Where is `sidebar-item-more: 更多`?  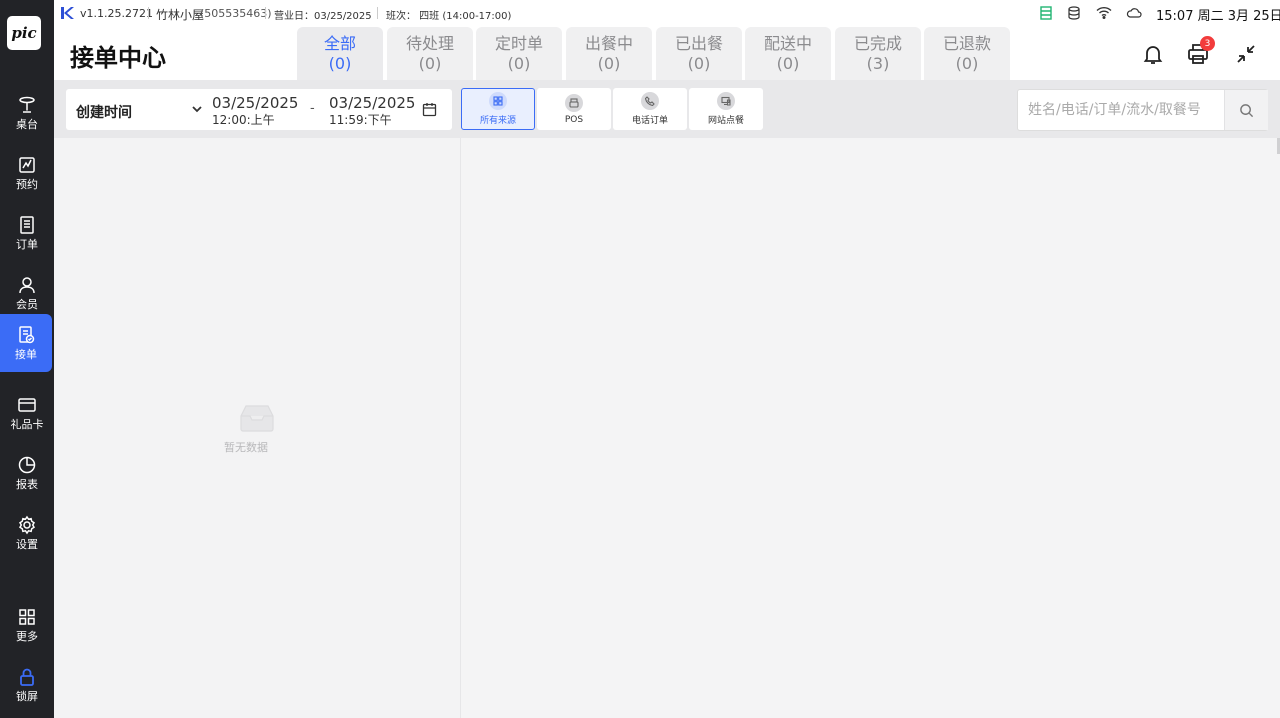 sidebar-item-more: 更多 is located at coordinates (27, 625).